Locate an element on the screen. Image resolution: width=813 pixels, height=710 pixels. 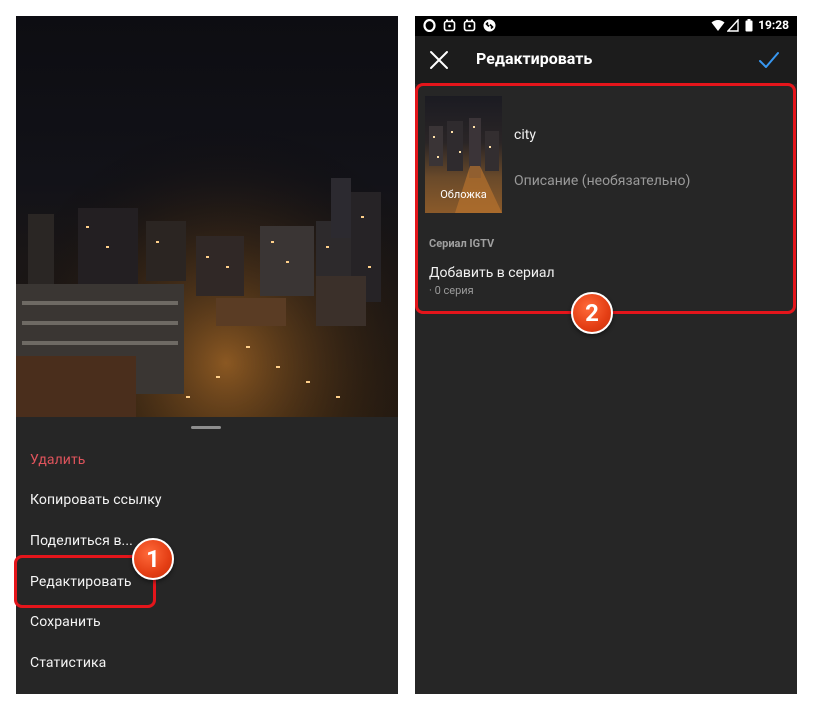
battery-icon is located at coordinates (749, 25).